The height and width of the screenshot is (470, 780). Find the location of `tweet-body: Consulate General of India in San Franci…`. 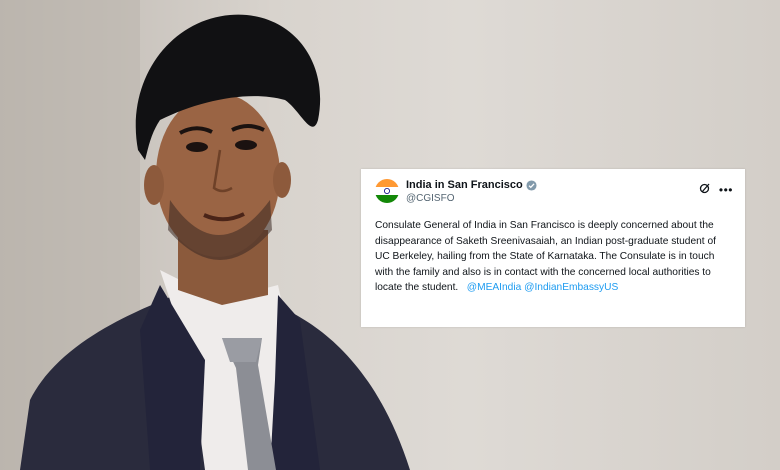

tweet-body: Consulate General of India in San Franci… is located at coordinates (554, 257).